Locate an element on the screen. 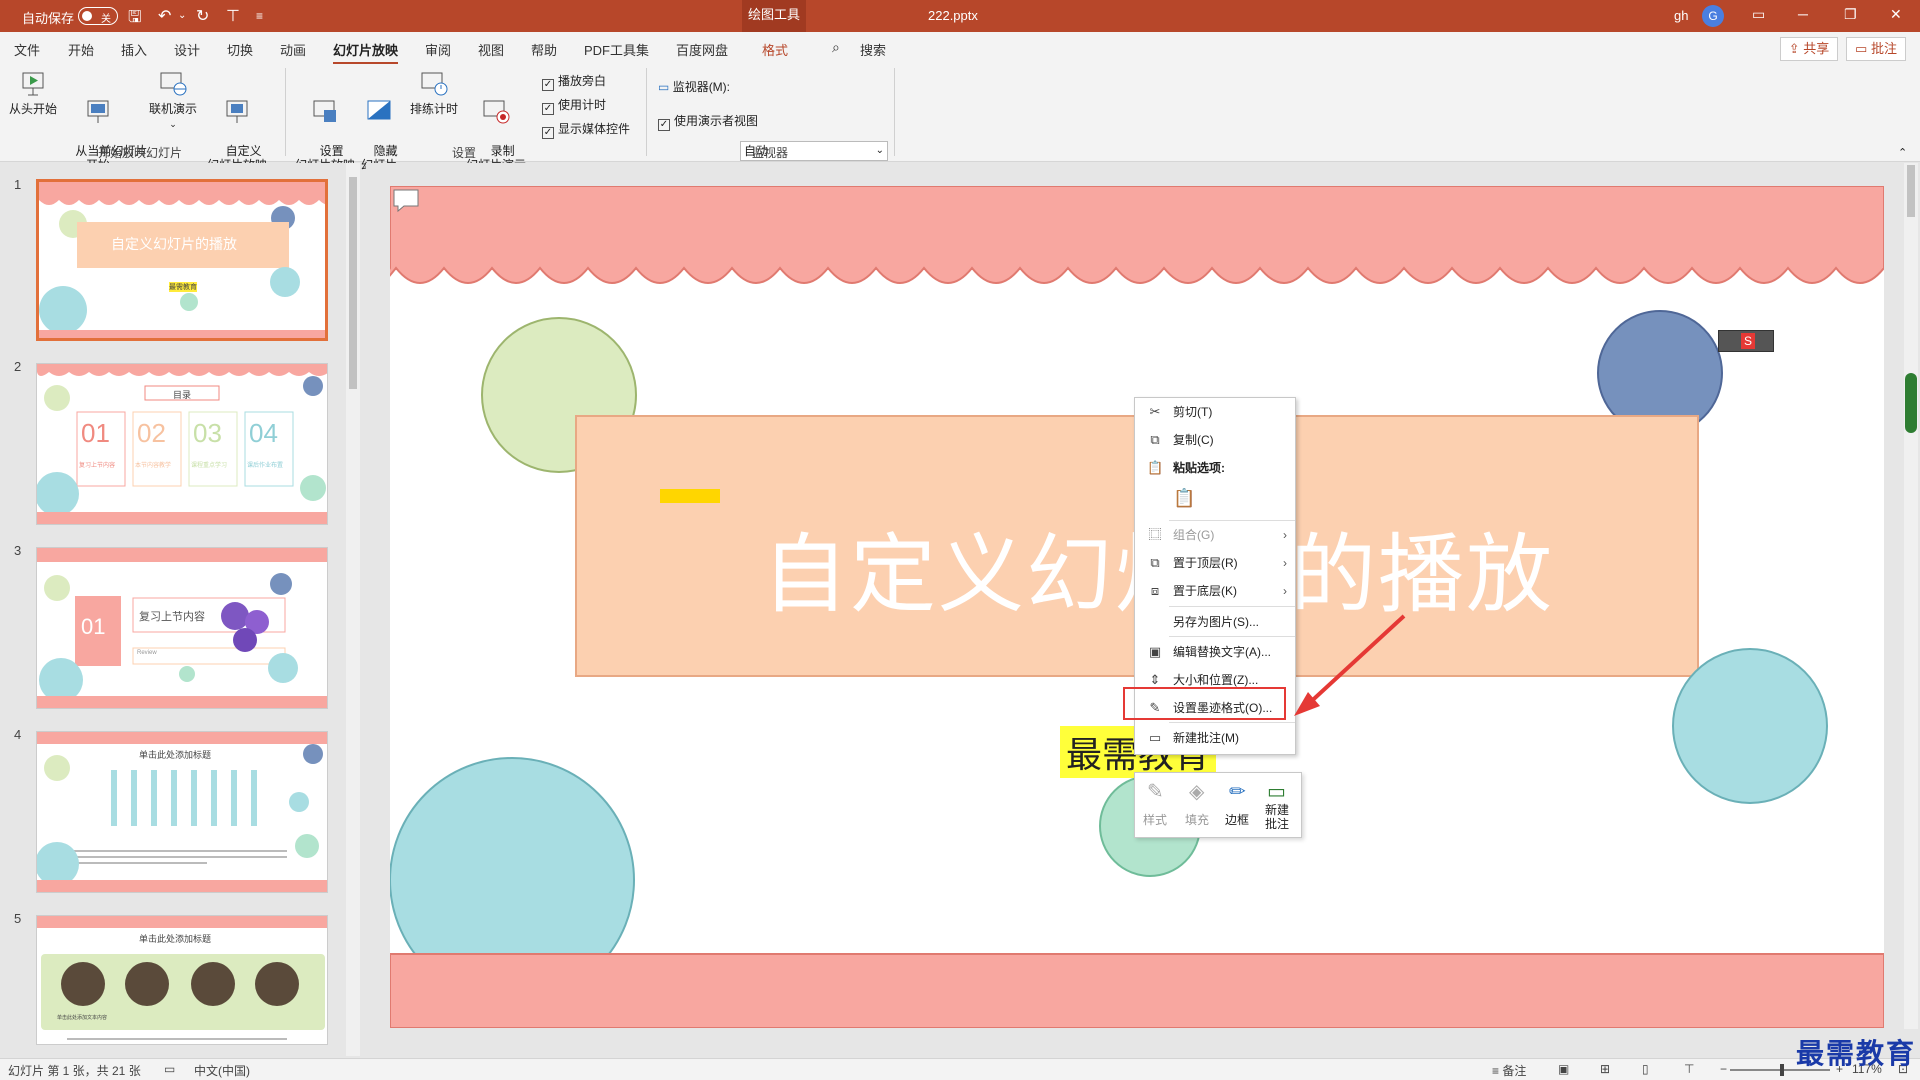  autosave-label: 自动保存 is located at coordinates (48, 18).